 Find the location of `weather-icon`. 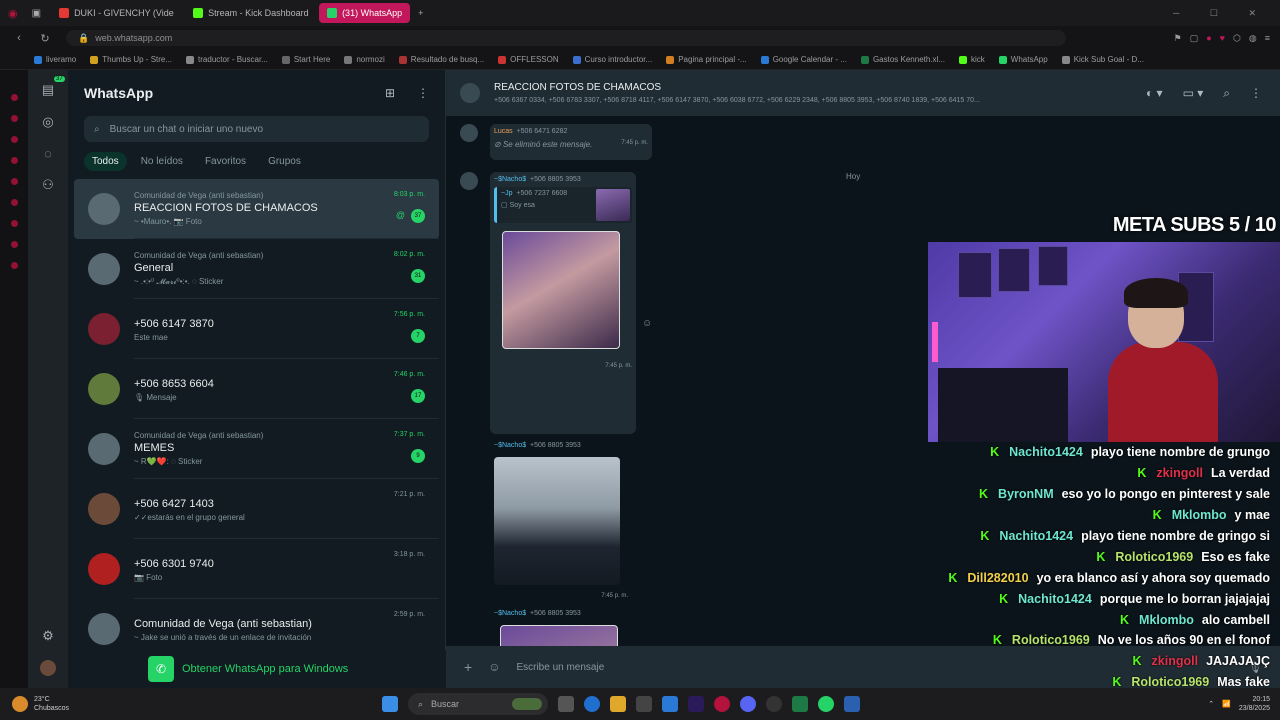

weather-icon is located at coordinates (20, 704).